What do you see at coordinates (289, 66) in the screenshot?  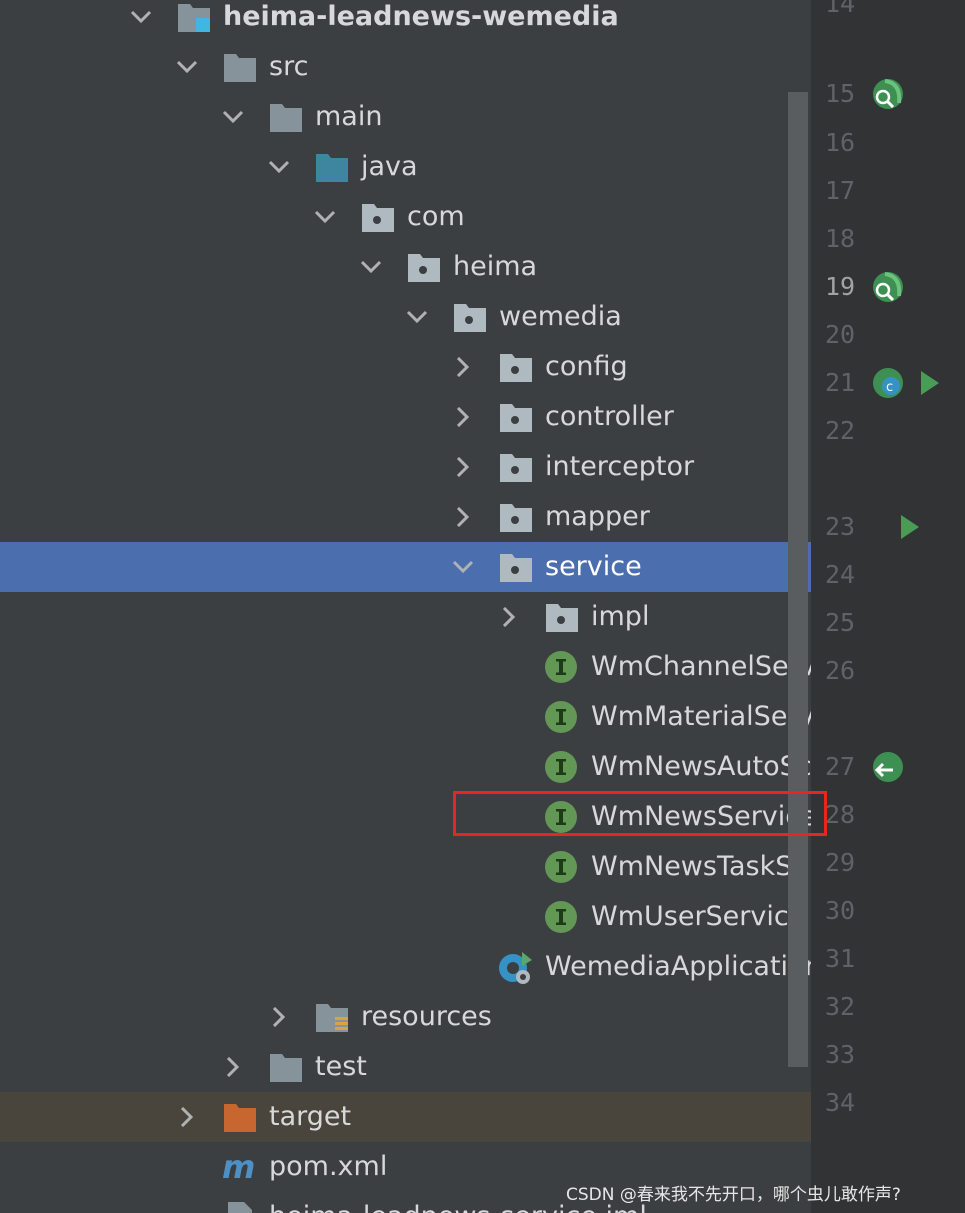 I see `tree-item-label: src` at bounding box center [289, 66].